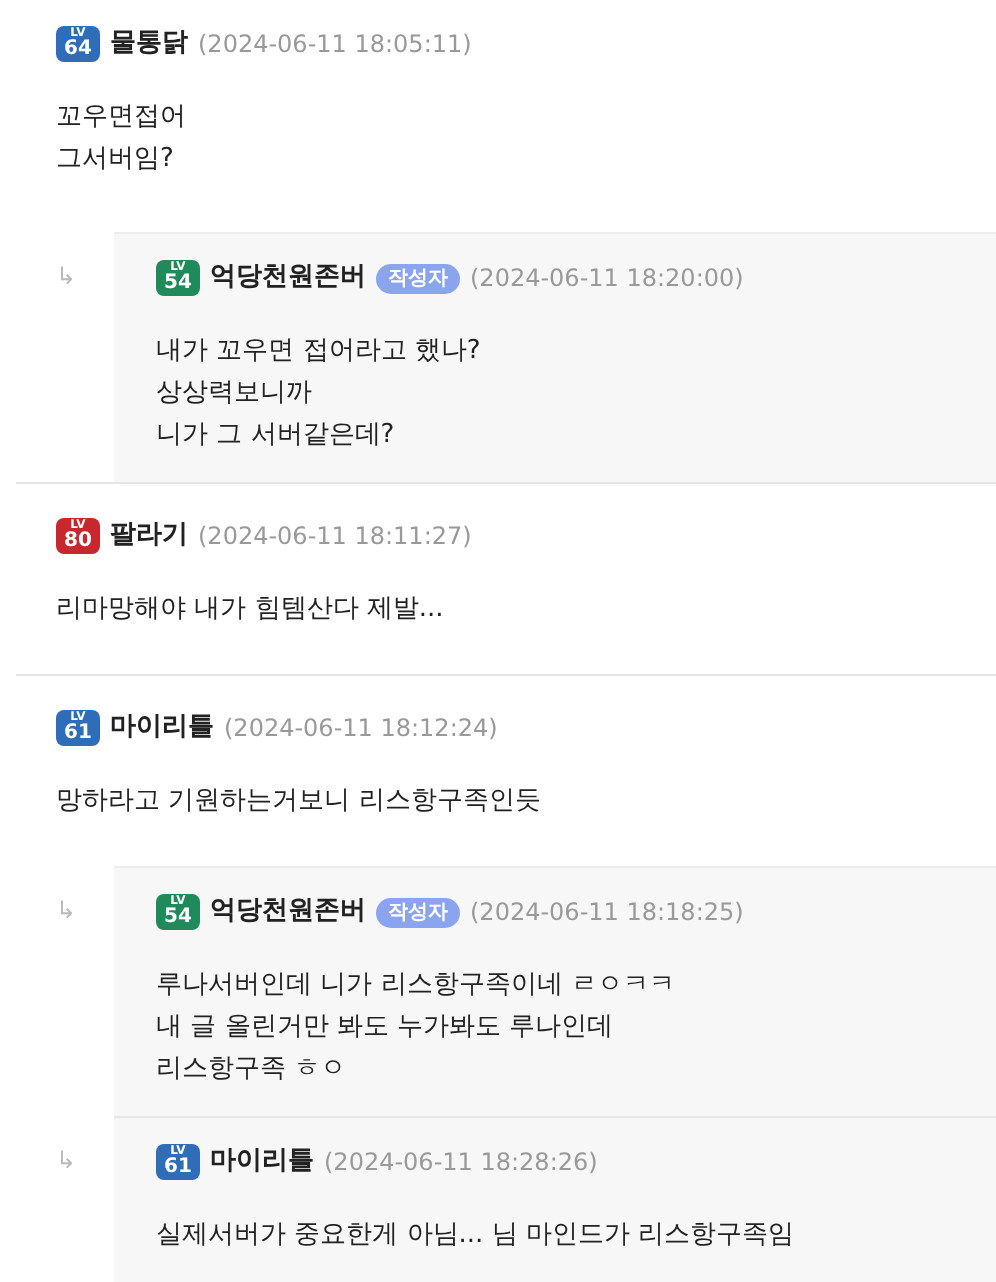 The height and width of the screenshot is (1282, 996). Describe the element at coordinates (607, 913) in the screenshot. I see `timestamp: (2024-06-11 18:18:25)` at that location.